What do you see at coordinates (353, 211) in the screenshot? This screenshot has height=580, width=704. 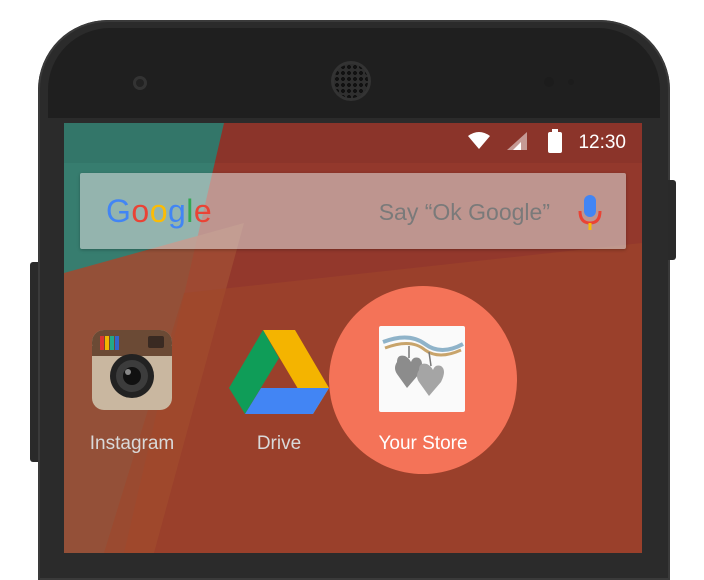 I see `google-search-bar: Google Say “Ok Google”` at bounding box center [353, 211].